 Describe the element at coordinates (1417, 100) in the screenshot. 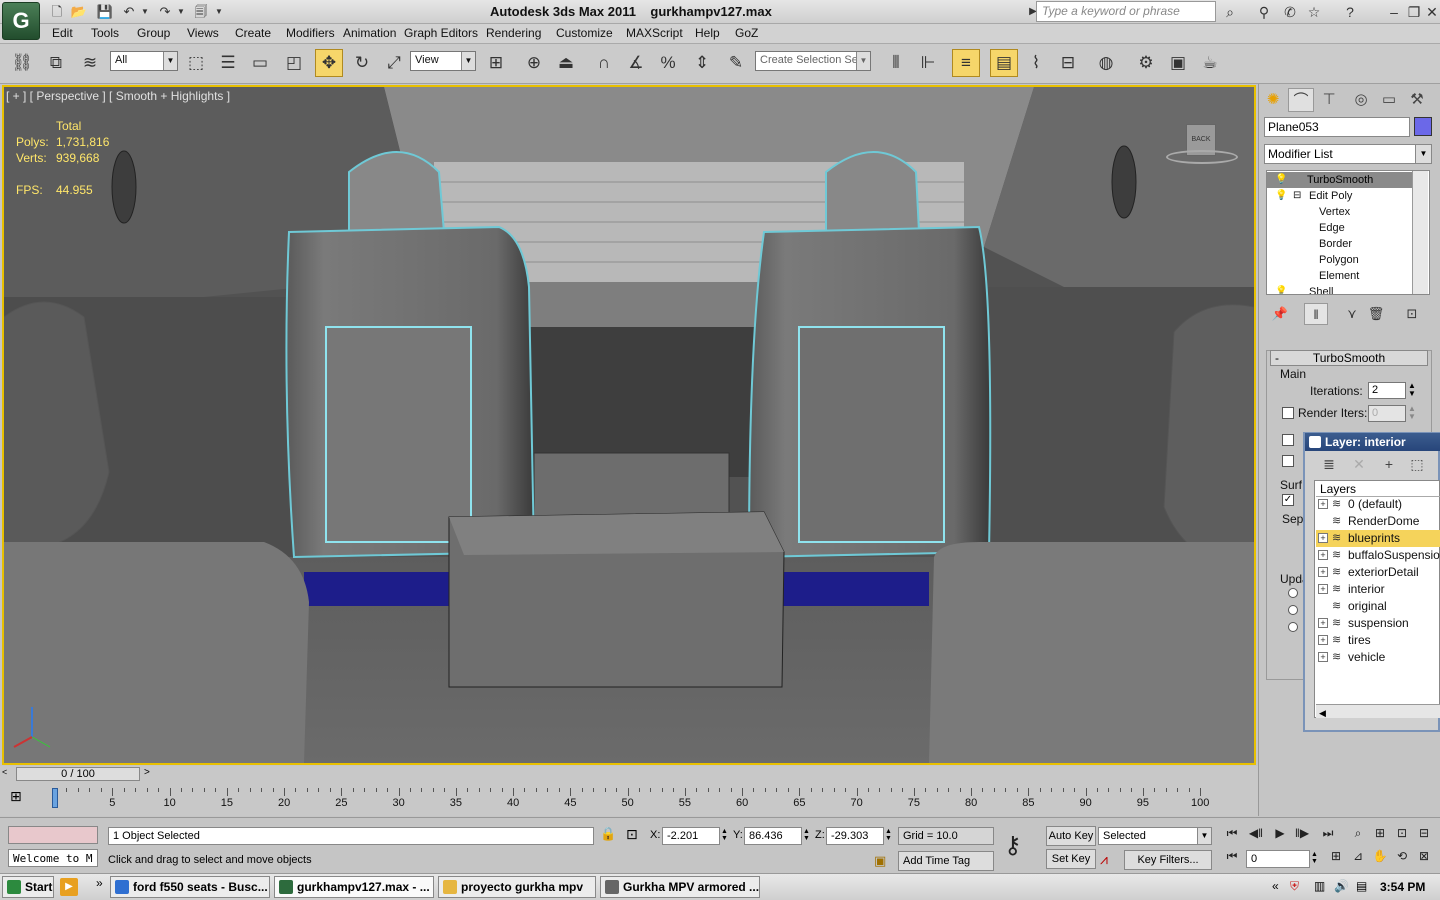

I see `utilities-tab-icon: ⚒` at that location.